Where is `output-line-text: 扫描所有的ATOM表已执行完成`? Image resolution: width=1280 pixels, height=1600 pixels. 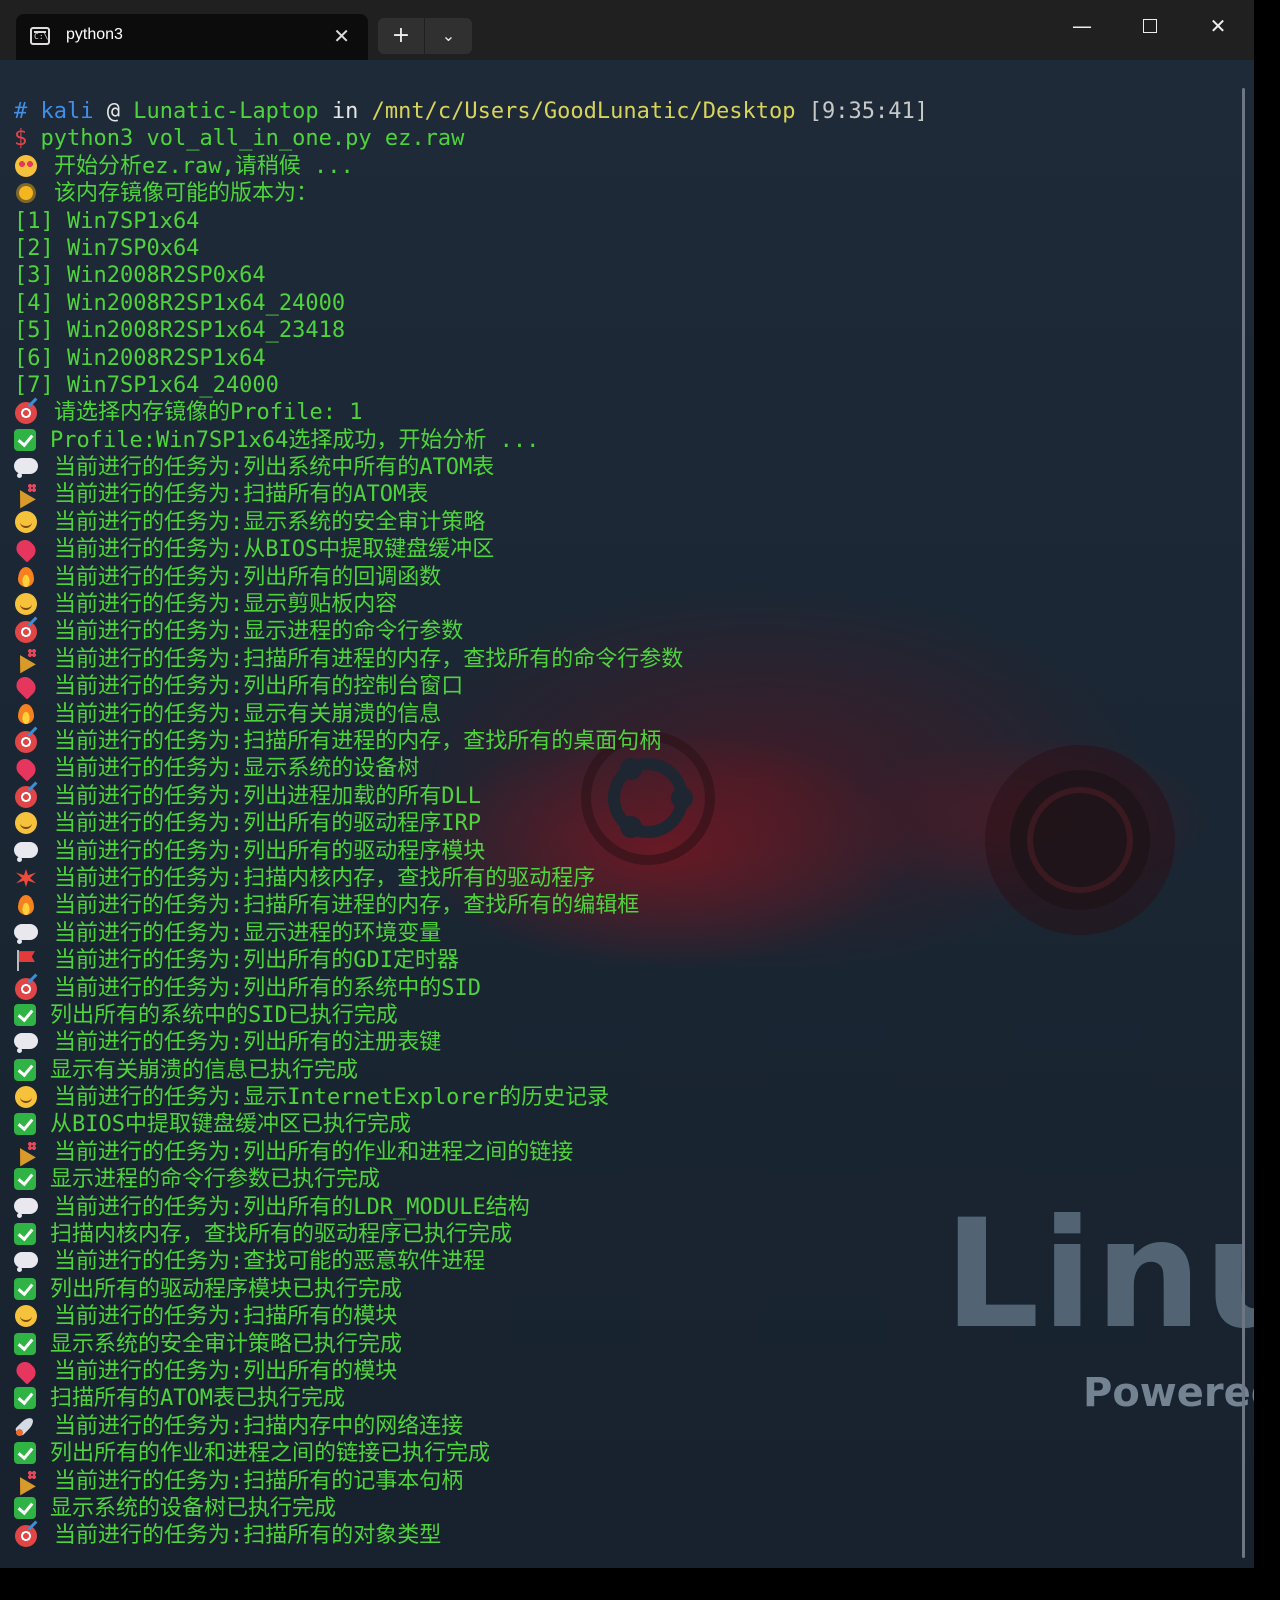 output-line-text: 扫描所有的ATOM表已执行完成 is located at coordinates (197, 1399).